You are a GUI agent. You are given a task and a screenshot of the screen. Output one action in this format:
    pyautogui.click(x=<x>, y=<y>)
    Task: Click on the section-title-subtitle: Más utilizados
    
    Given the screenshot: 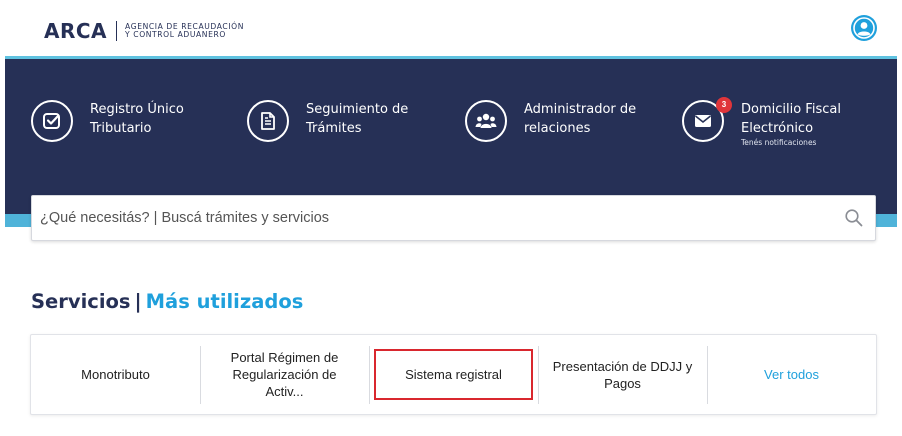 What is the action you would take?
    pyautogui.click(x=224, y=301)
    